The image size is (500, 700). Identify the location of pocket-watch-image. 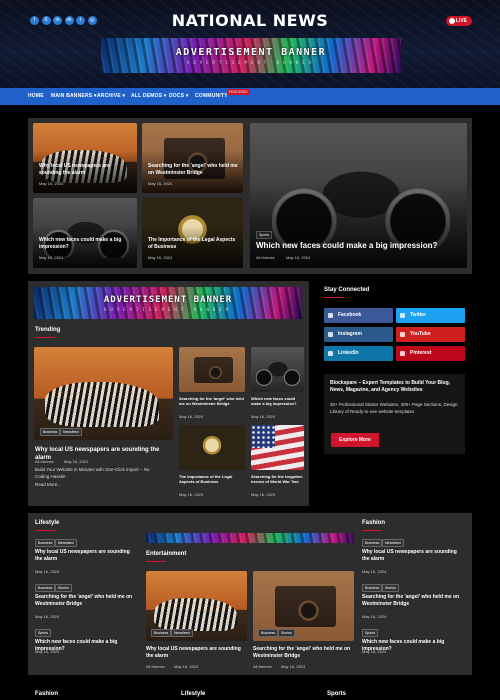
(212, 447).